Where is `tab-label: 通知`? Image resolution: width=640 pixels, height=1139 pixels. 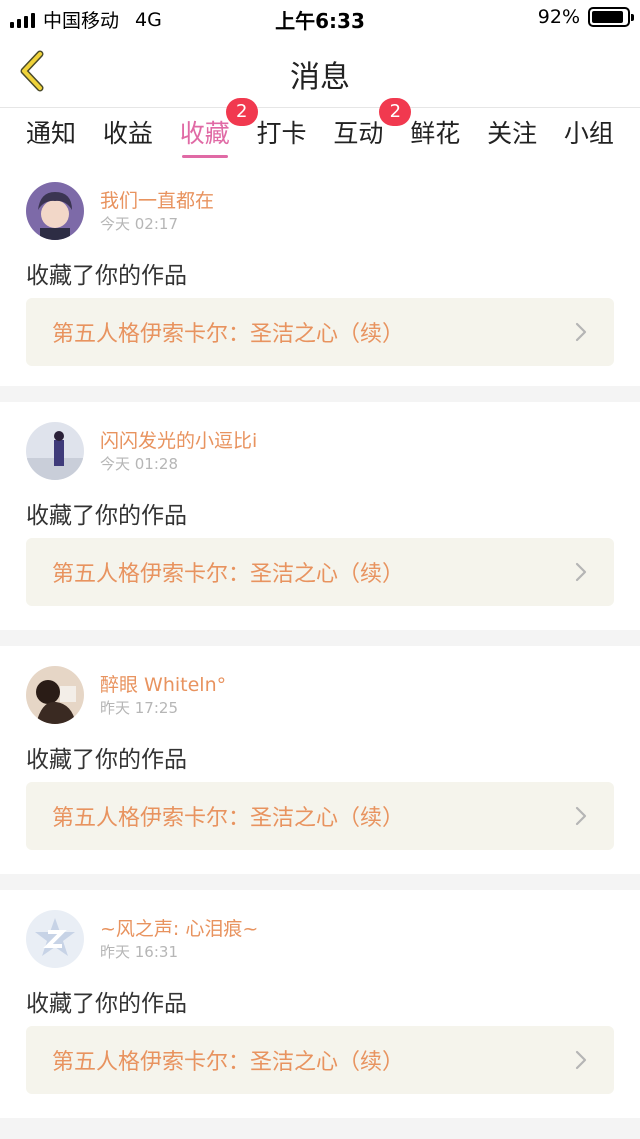
tab-label: 通知 is located at coordinates (51, 133).